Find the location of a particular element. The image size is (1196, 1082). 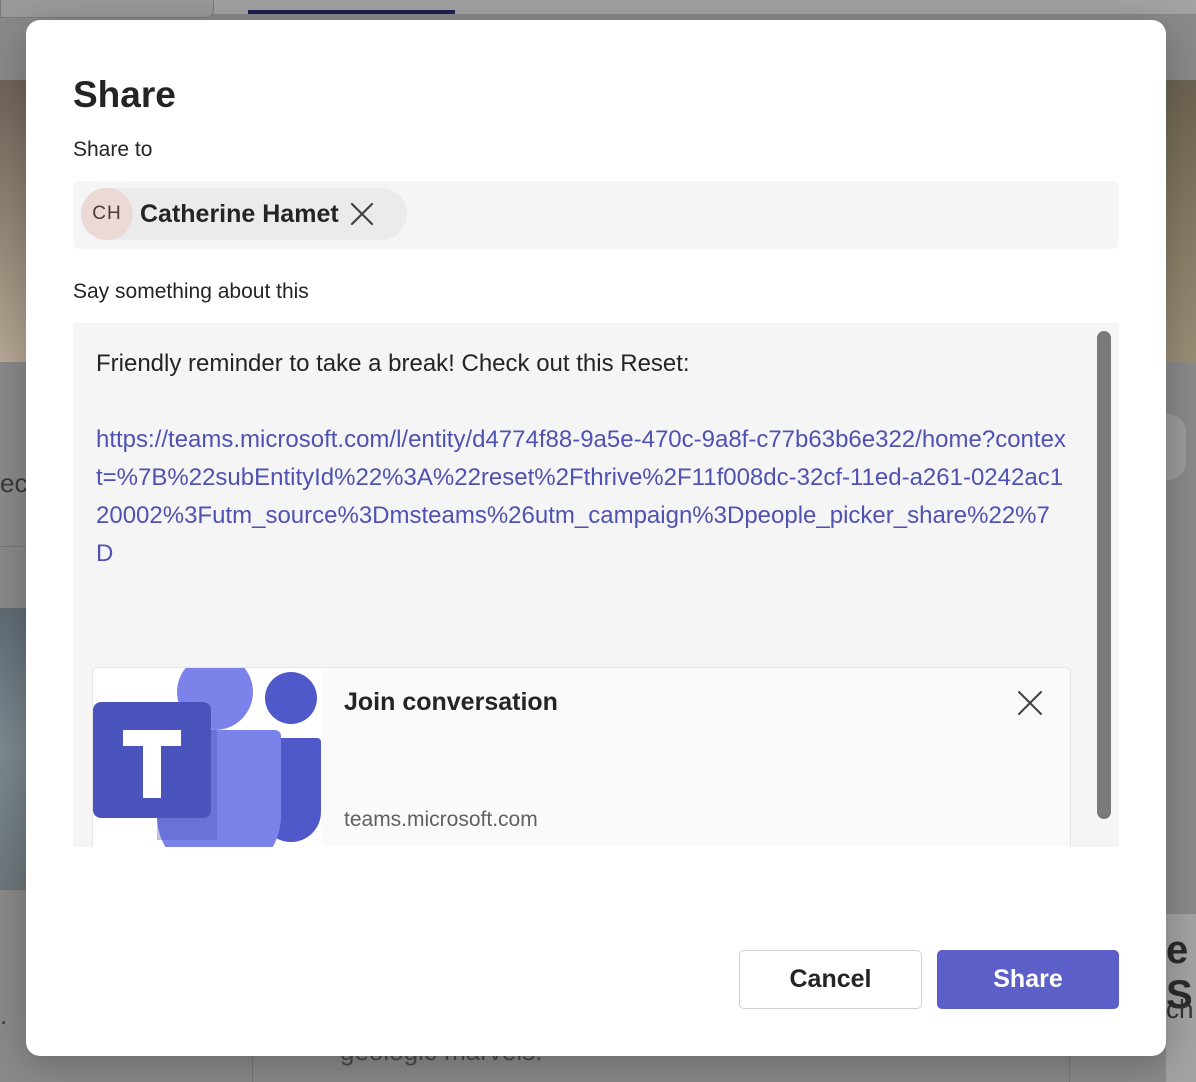

cancel-button: Cancel is located at coordinates (830, 979).